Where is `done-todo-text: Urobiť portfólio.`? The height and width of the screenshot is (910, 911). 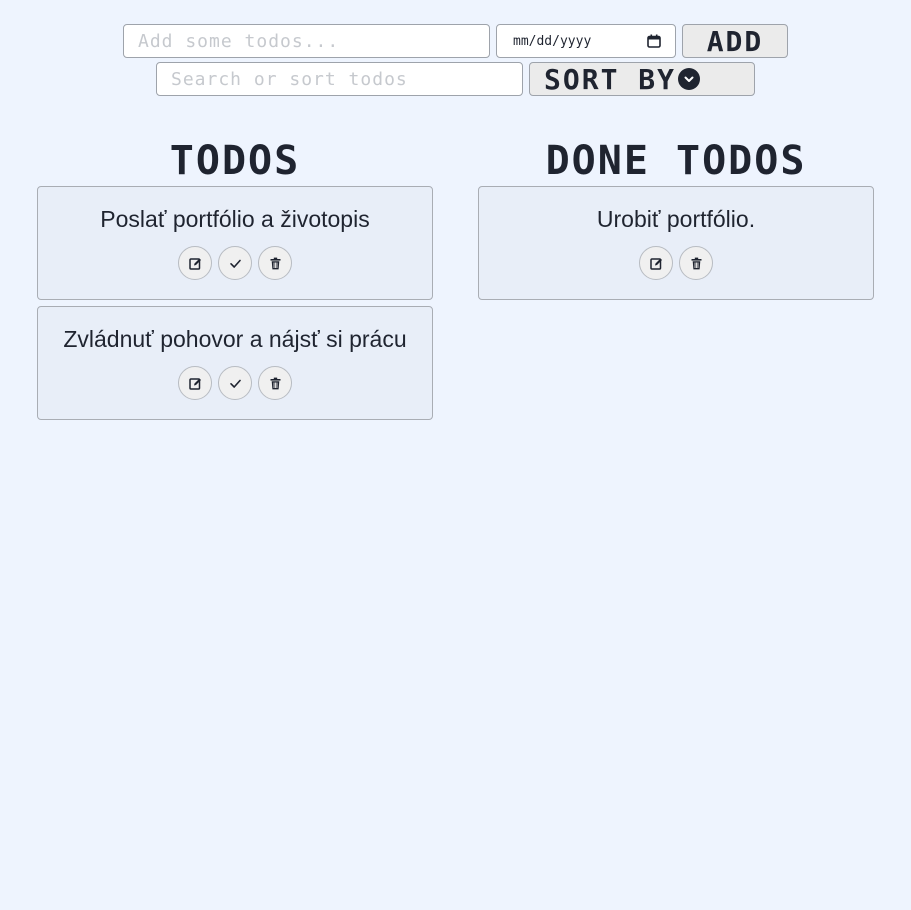
done-todo-text: Urobiť portfólio. is located at coordinates (676, 219).